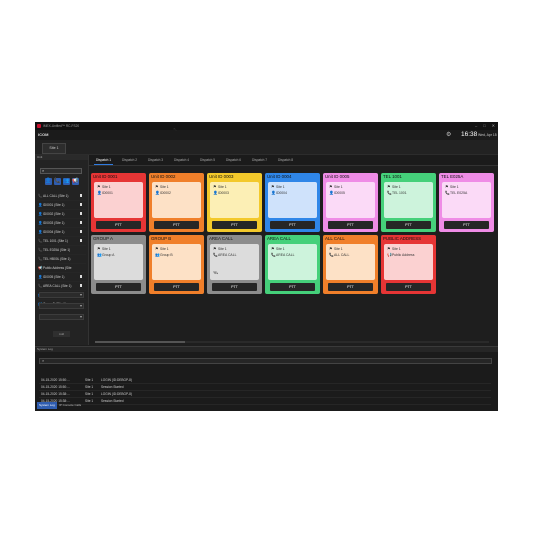 The width and height of the screenshot is (533, 533). What do you see at coordinates (452, 176) in the screenshot?
I see `tile-title: TEL E025A` at bounding box center [452, 176].